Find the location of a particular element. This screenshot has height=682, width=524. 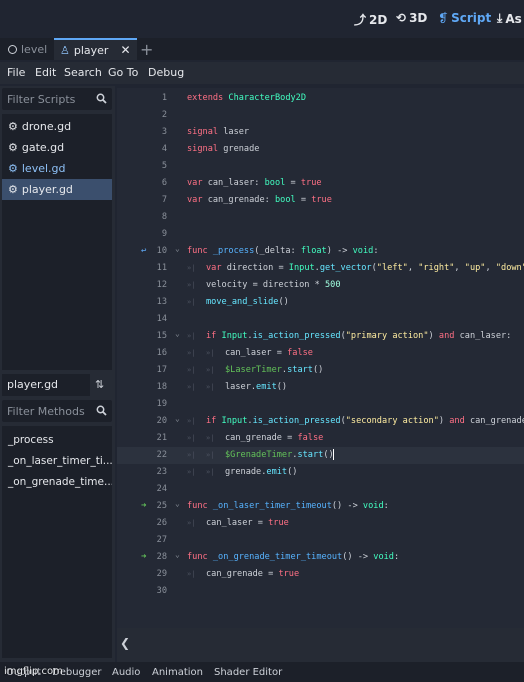

script-list: ⚙ drone.gd ⚙ gate.gd ⚙ level.gd ⚙ player.gd is located at coordinates (57, 242).